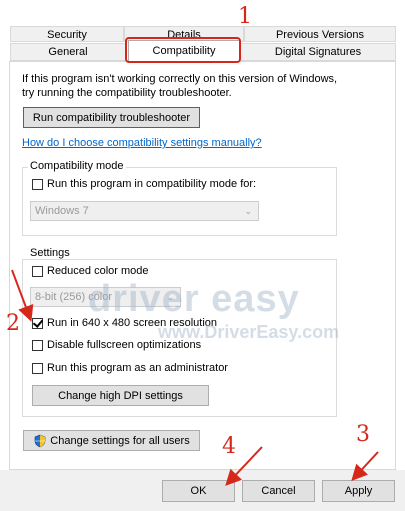  I want to click on annotation-number-2: 2, so click(13, 323).